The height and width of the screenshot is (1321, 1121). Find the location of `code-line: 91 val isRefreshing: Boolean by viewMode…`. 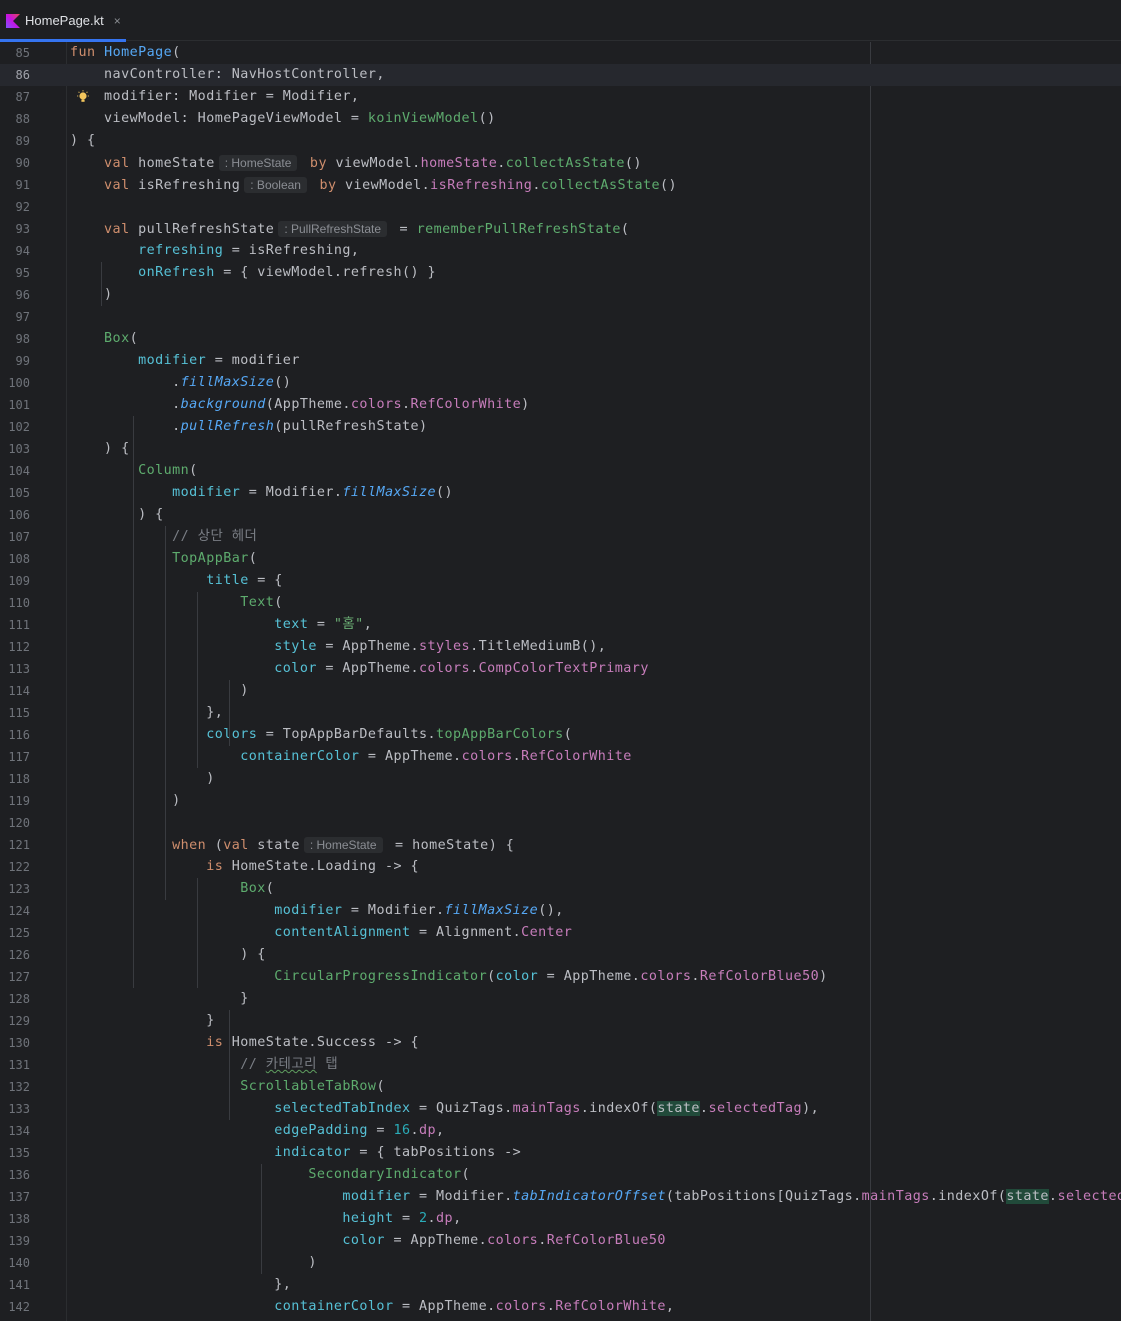

code-line: 91 val isRefreshing: Boolean by viewMode… is located at coordinates (560, 185).